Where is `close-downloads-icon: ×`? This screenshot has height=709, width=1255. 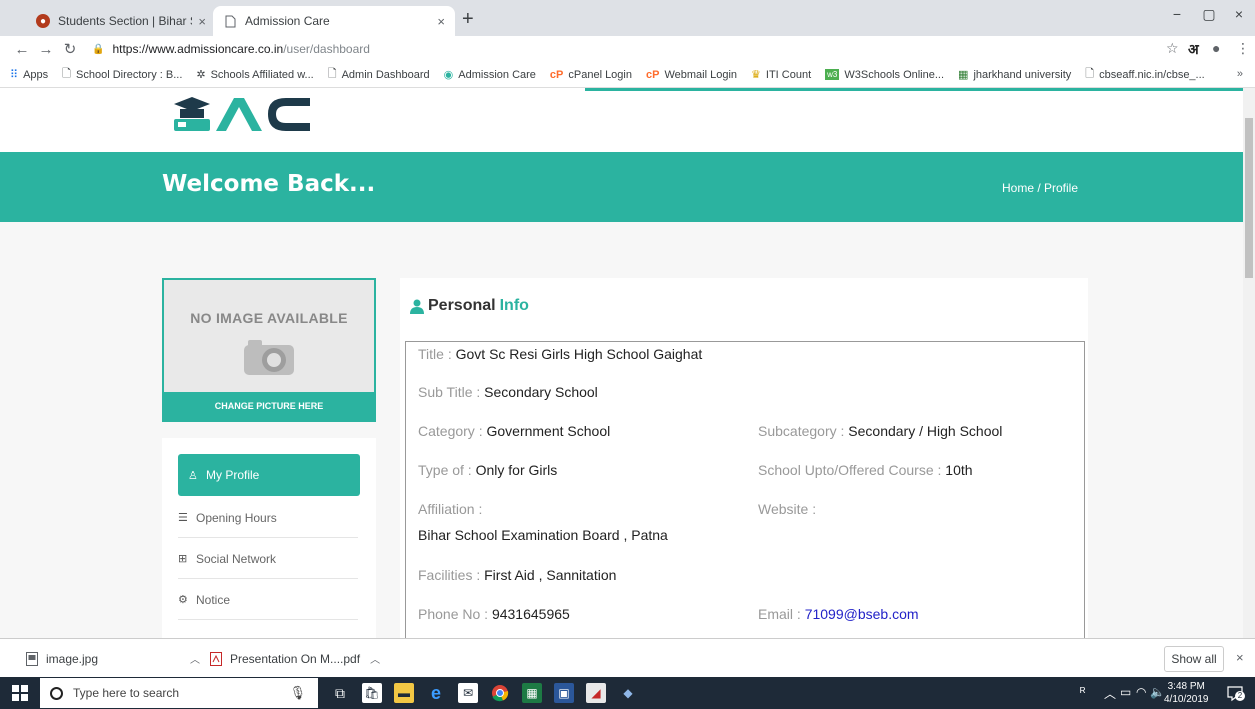
close-downloads-icon: × is located at coordinates (1240, 657).